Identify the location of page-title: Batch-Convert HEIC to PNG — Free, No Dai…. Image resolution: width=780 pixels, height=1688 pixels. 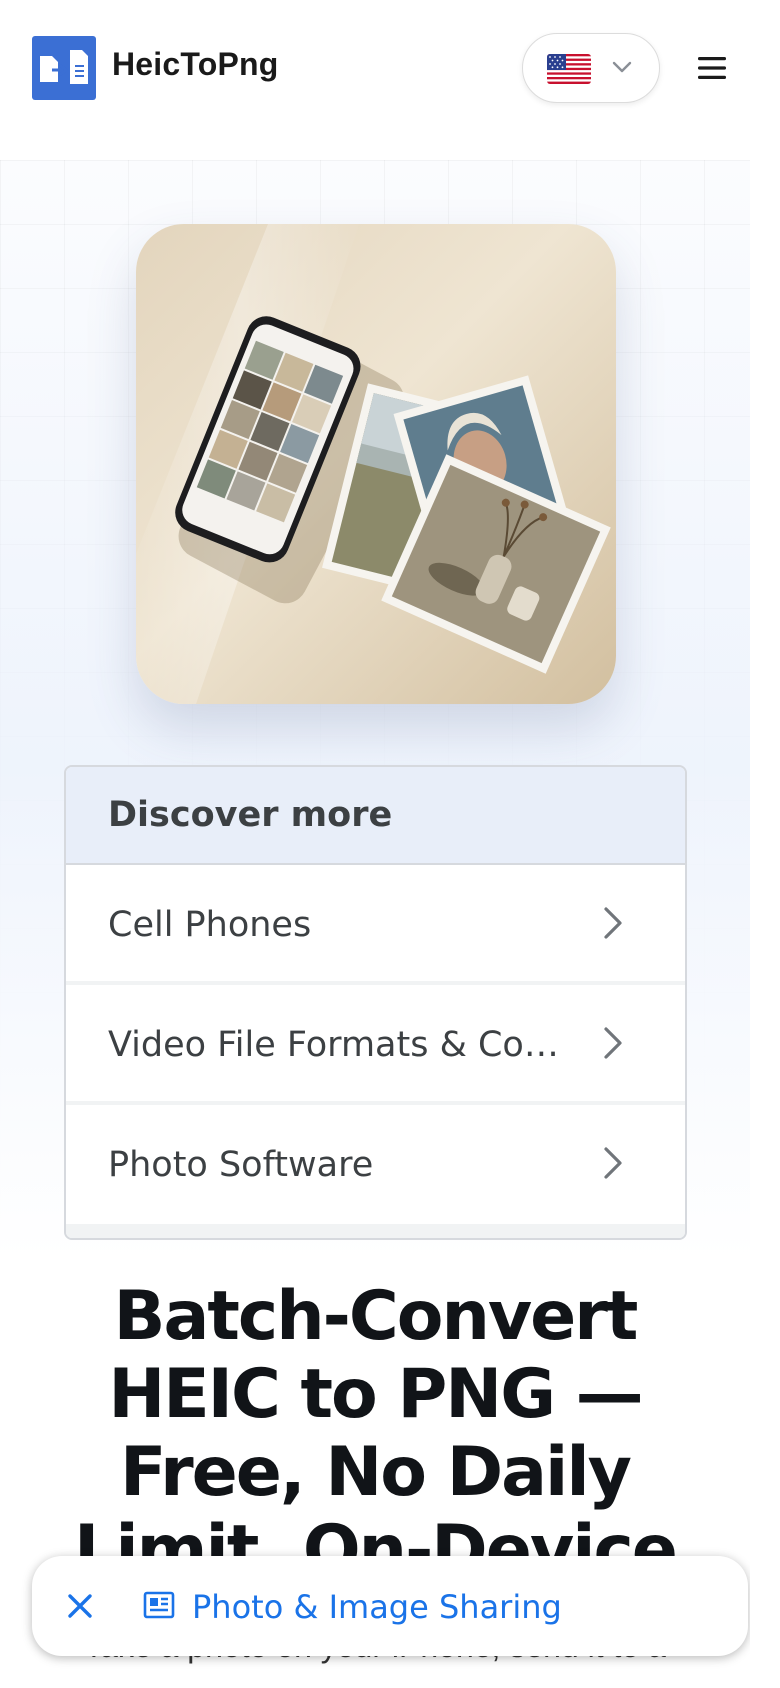
(376, 1433).